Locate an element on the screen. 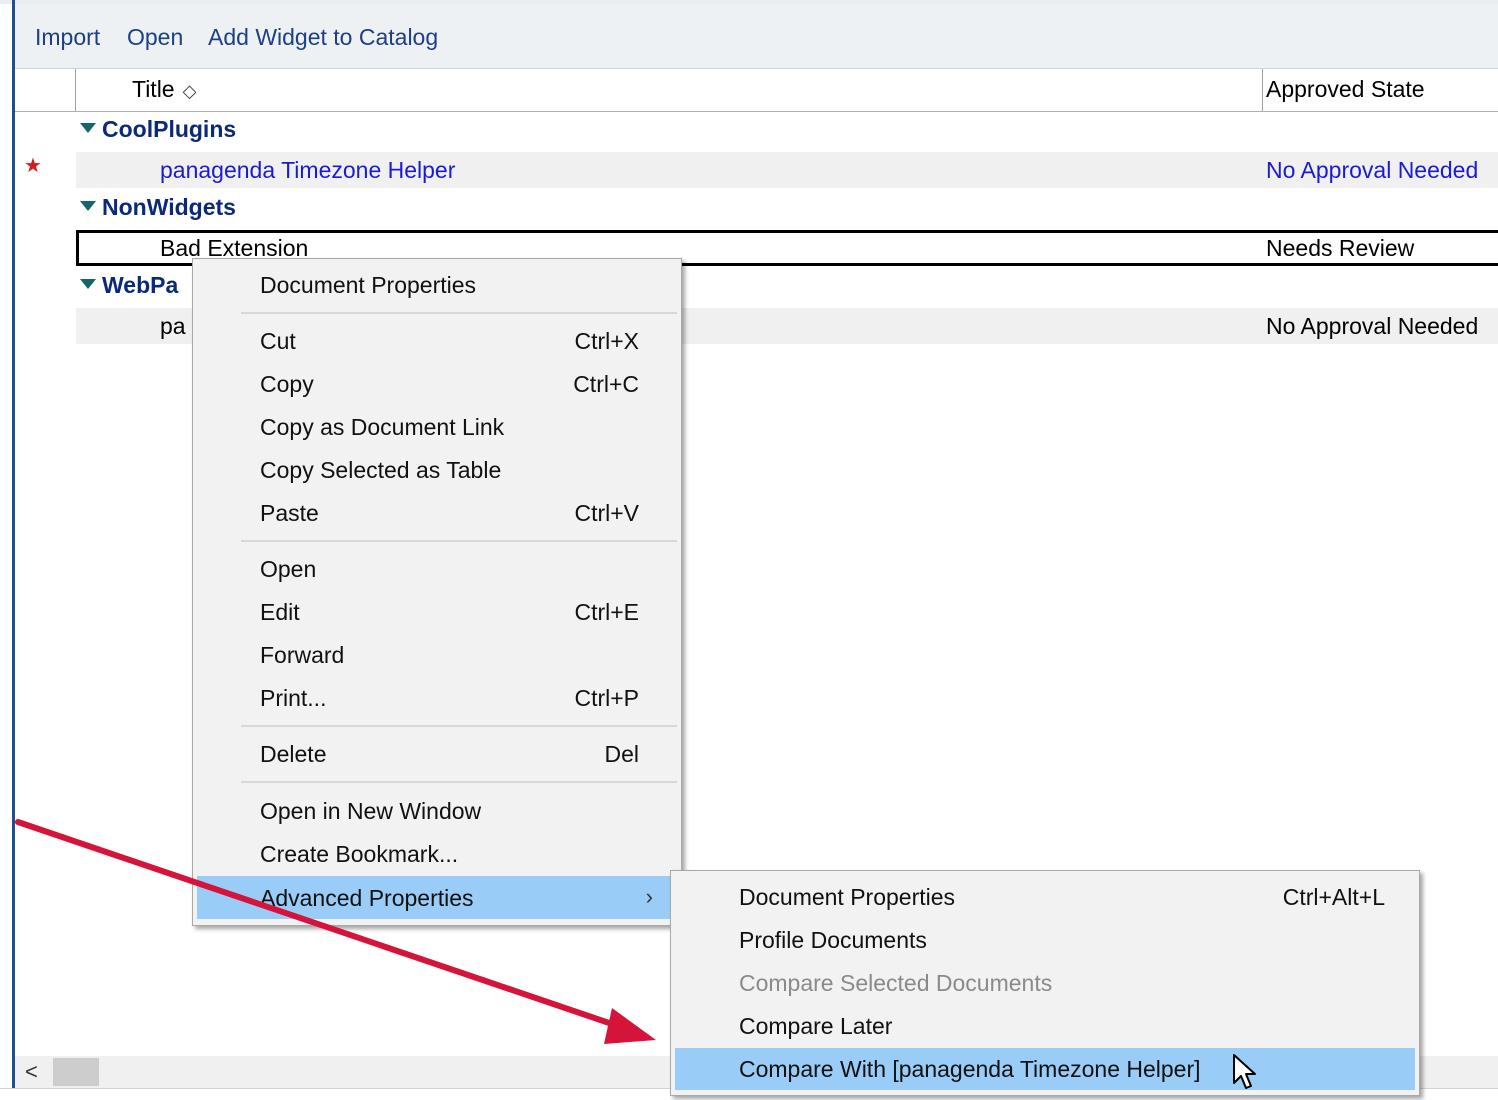 The width and height of the screenshot is (1498, 1100). menu-item-copy-selected-as-table: Copy Selected as Table is located at coordinates (437, 470).